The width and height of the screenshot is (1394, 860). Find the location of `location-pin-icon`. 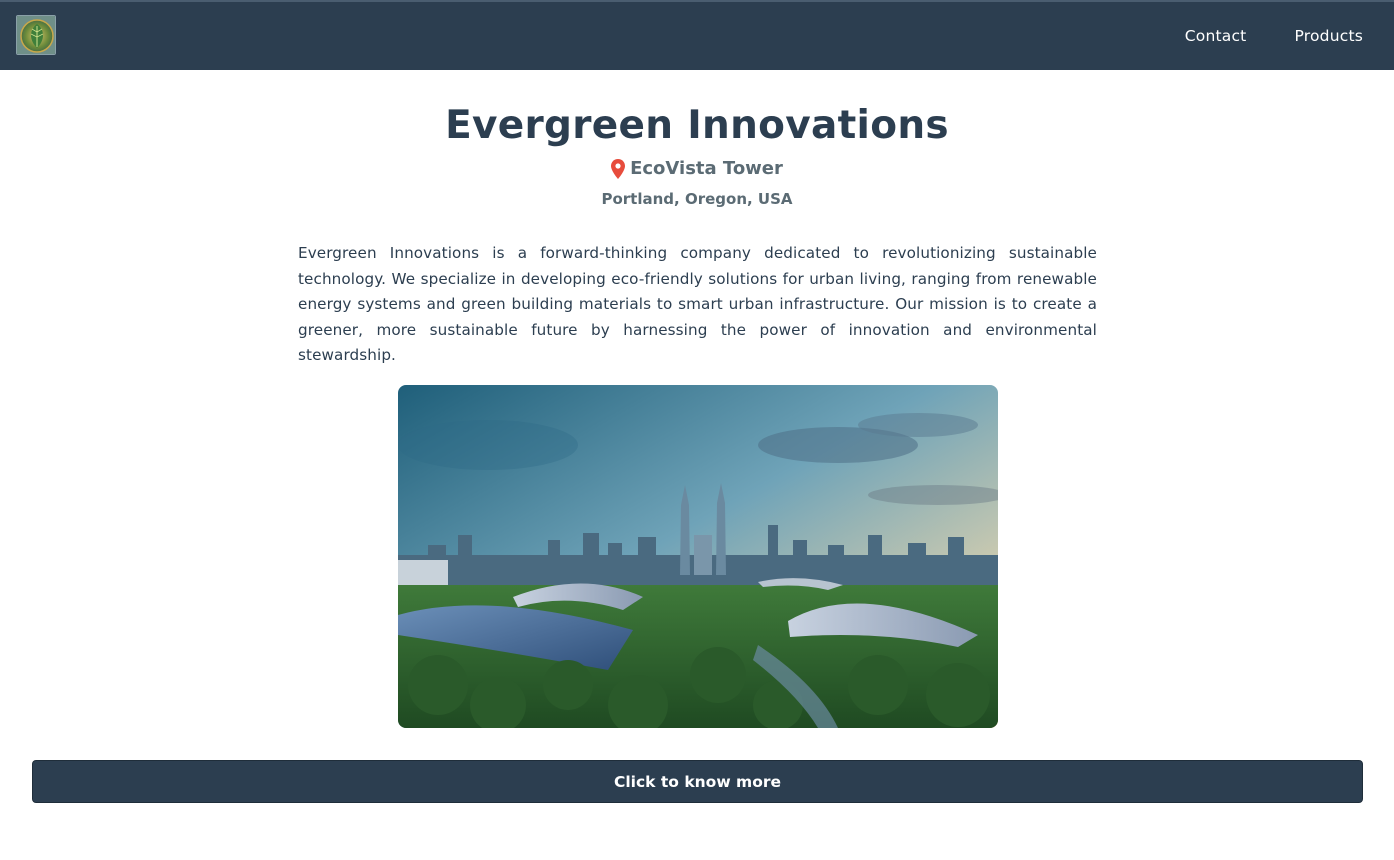

location-pin-icon is located at coordinates (618, 168).